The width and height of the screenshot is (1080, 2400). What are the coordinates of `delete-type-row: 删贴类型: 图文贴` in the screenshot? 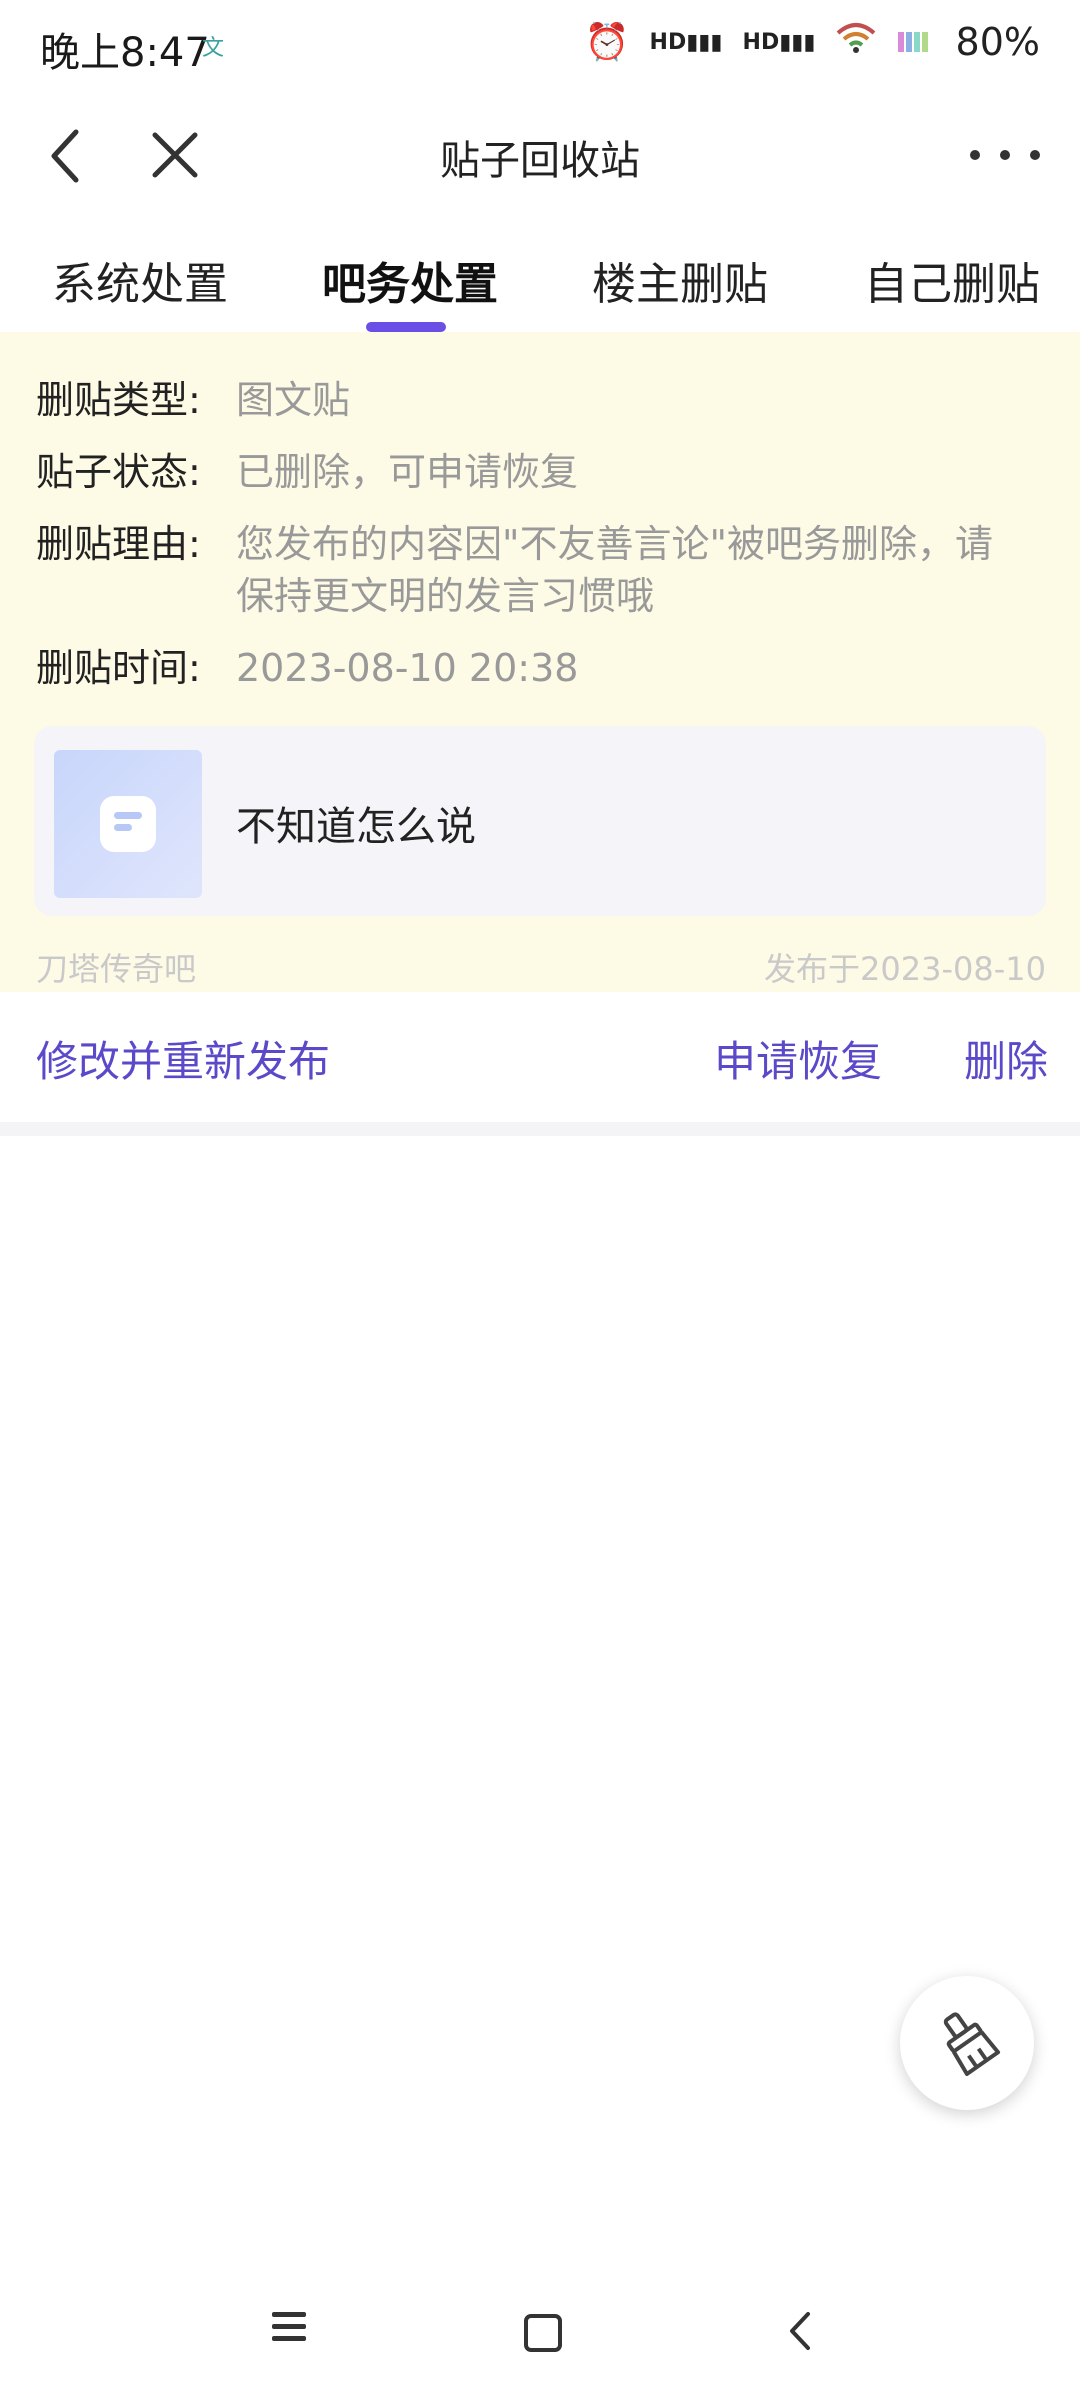 It's located at (526, 400).